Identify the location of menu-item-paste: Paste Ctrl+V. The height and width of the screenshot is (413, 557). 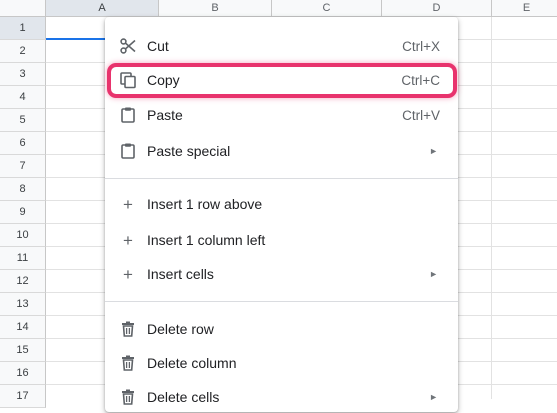
(281, 115).